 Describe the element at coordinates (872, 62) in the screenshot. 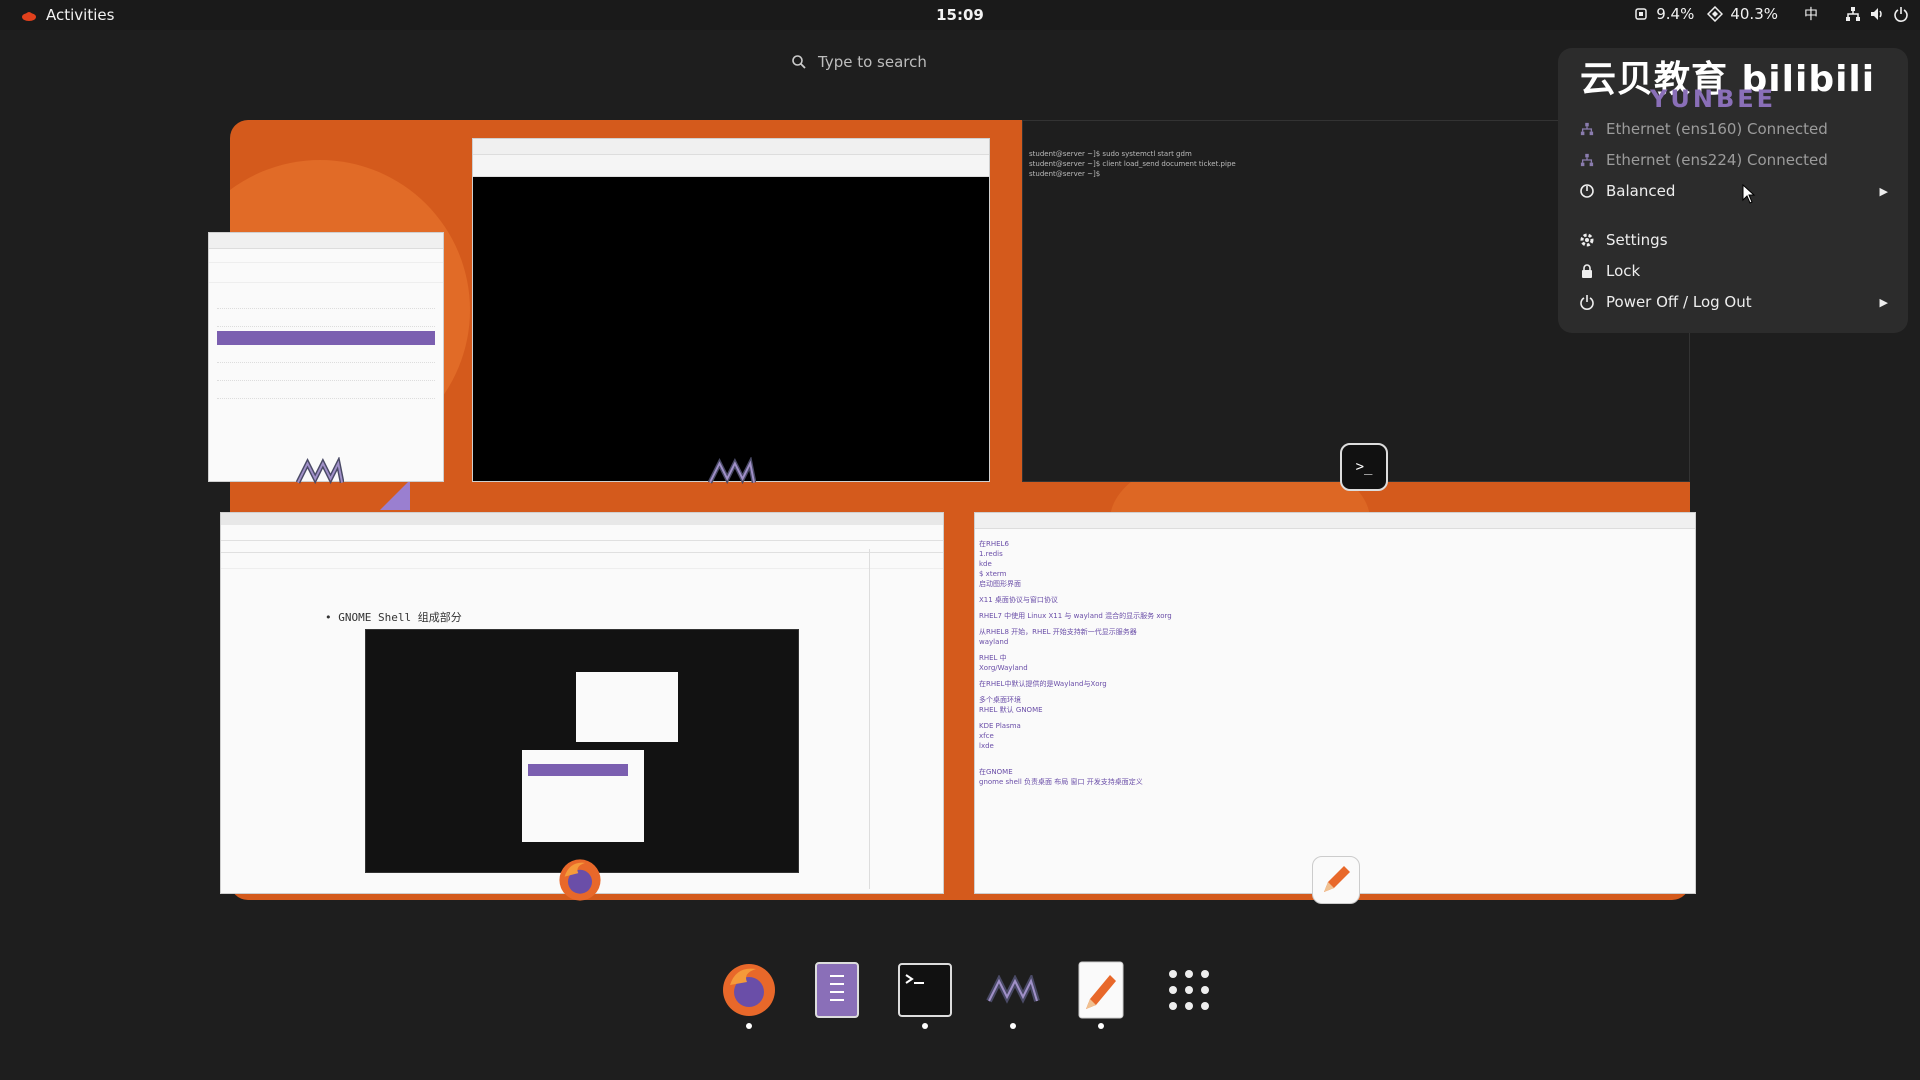

I see `search-placeholder: Type to search` at that location.